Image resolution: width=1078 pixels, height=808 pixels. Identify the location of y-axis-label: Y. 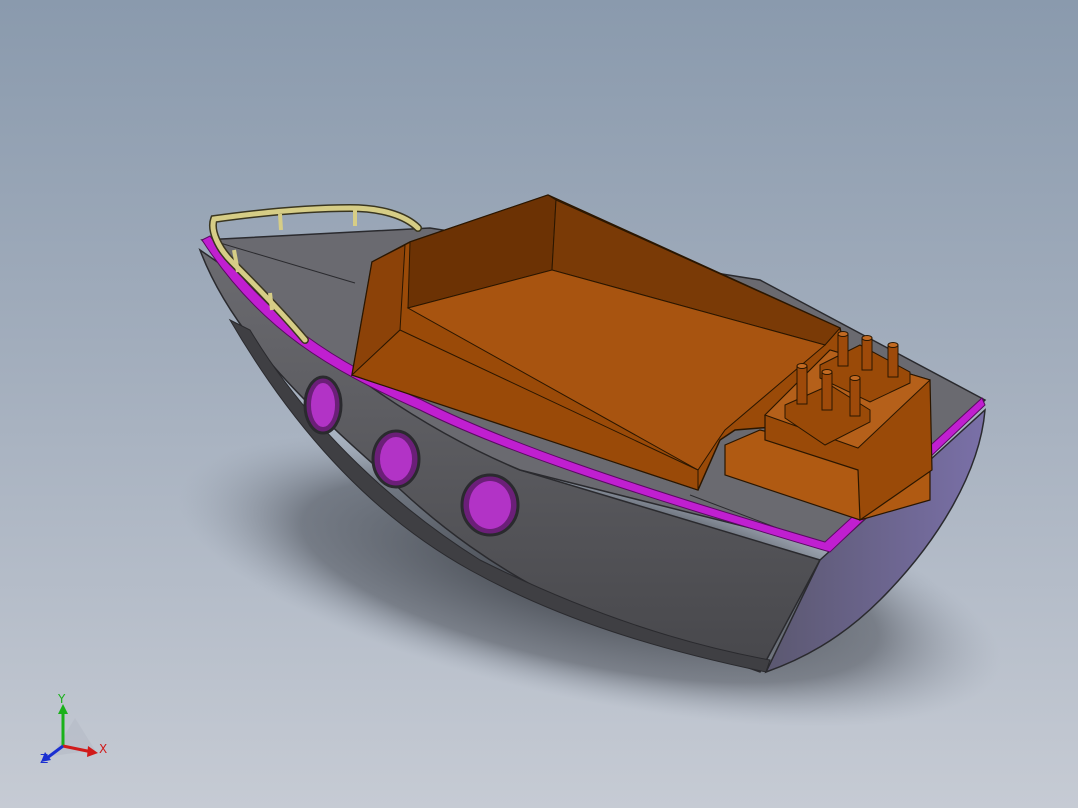
(61, 699).